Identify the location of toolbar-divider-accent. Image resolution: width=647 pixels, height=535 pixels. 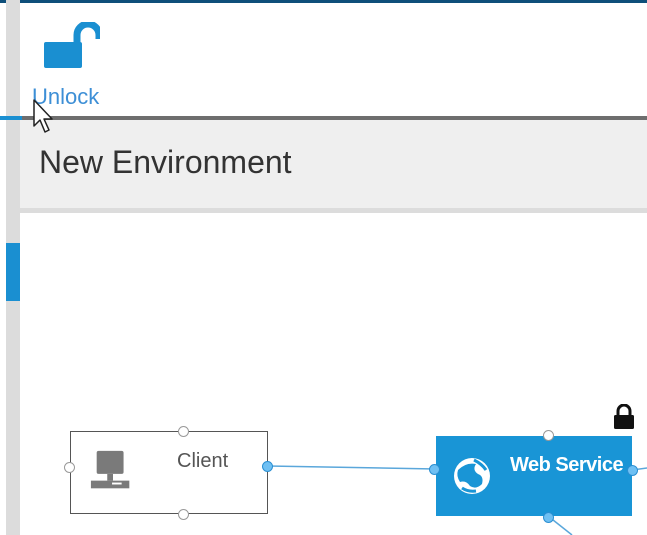
(11, 118).